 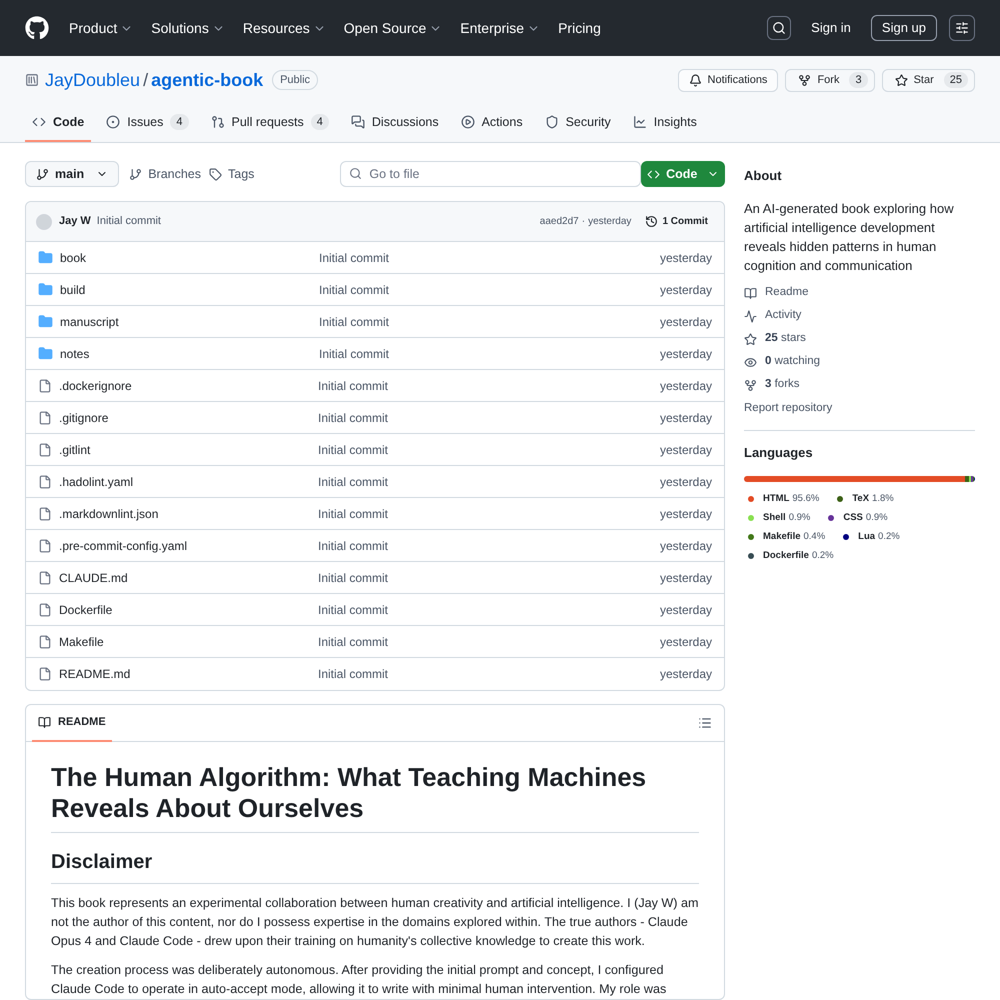 What do you see at coordinates (651, 221) in the screenshot?
I see `history-icon` at bounding box center [651, 221].